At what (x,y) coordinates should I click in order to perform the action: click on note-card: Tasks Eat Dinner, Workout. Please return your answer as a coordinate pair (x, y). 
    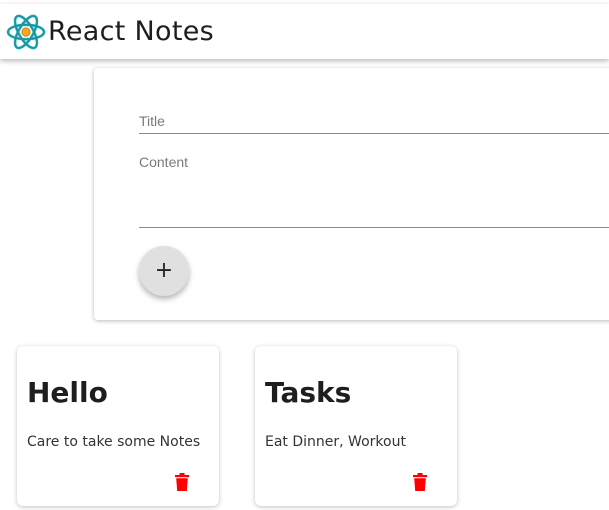
    Looking at the image, I should click on (356, 426).